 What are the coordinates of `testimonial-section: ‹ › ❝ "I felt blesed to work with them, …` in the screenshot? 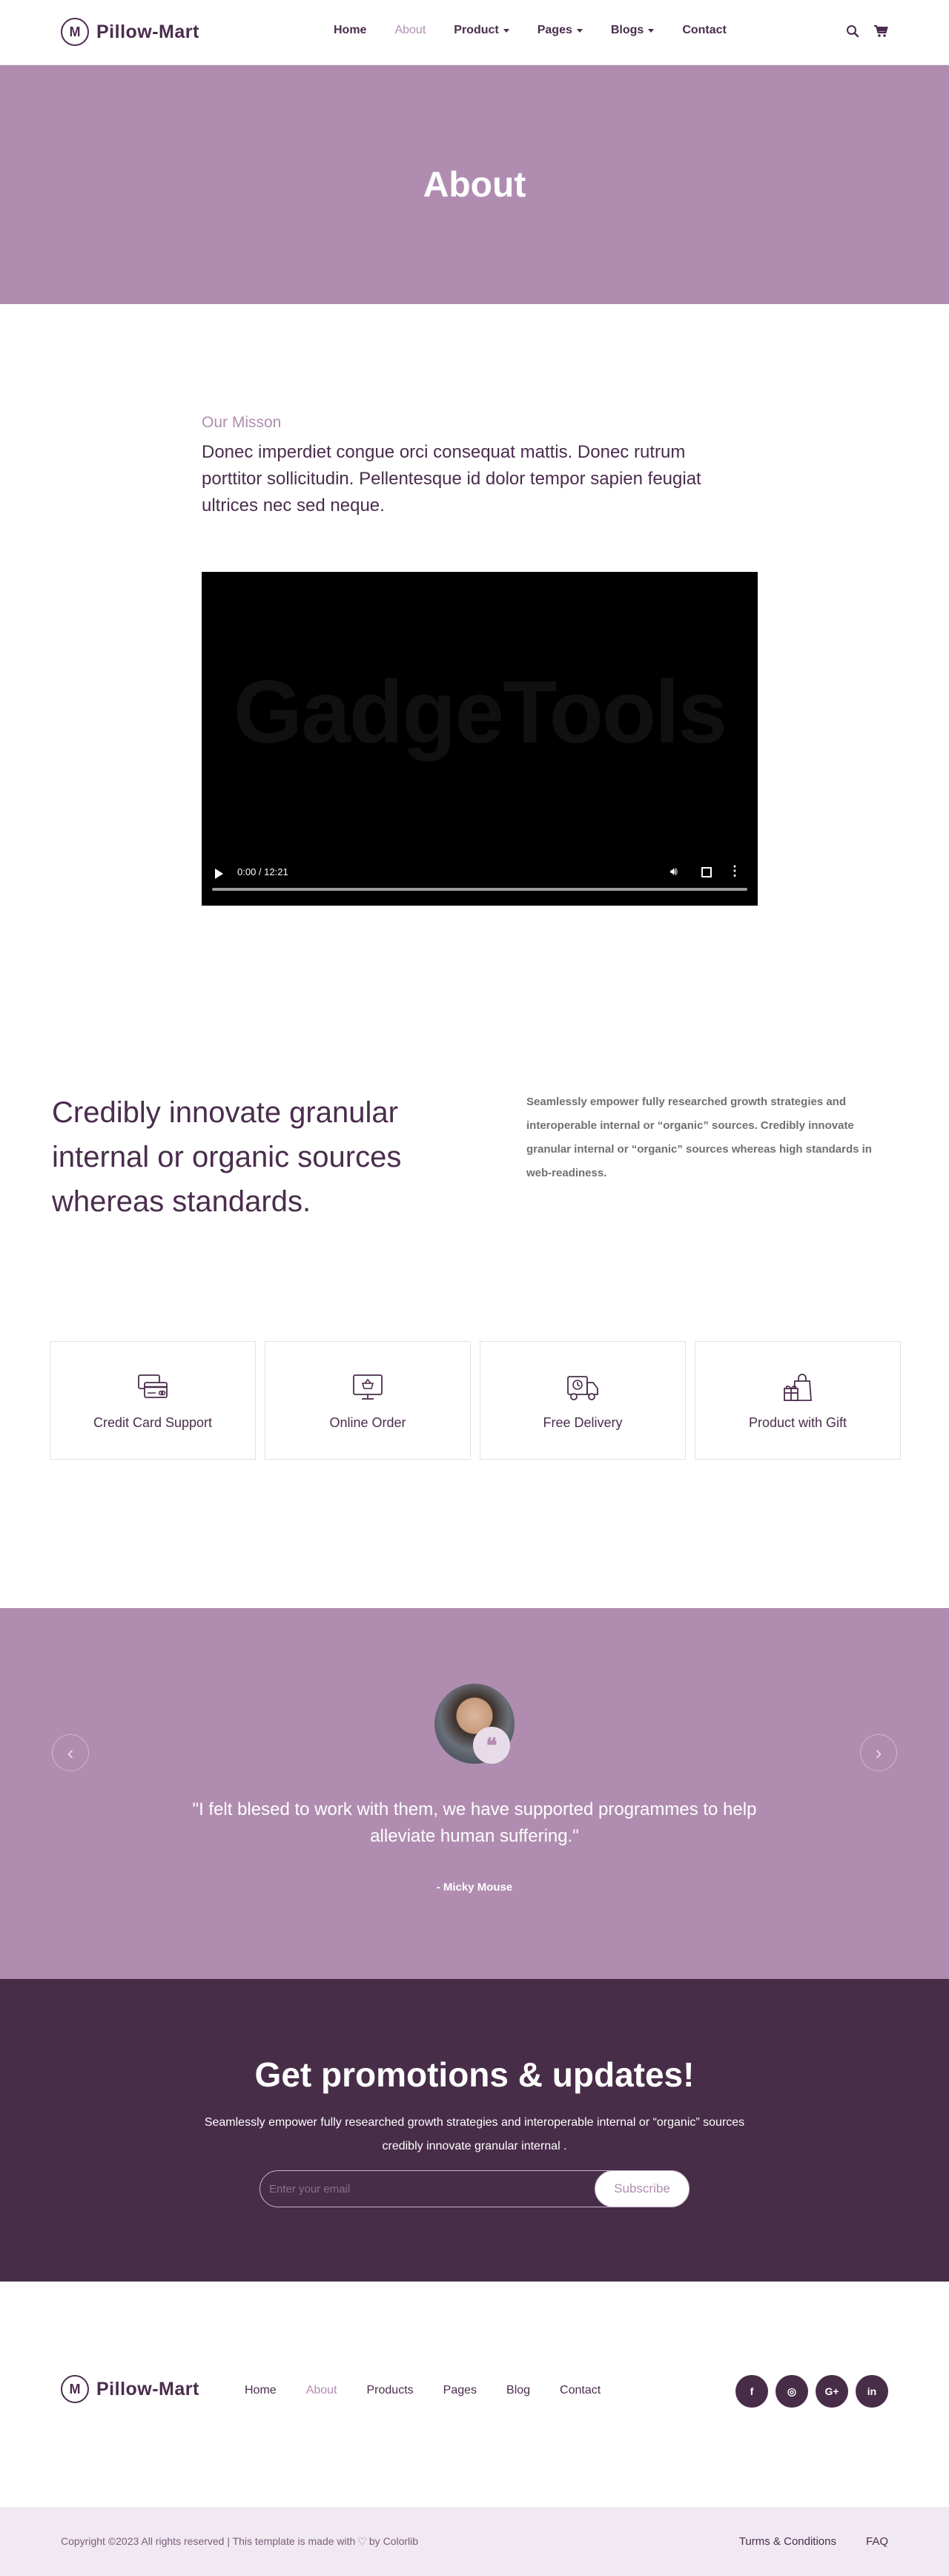 It's located at (474, 1794).